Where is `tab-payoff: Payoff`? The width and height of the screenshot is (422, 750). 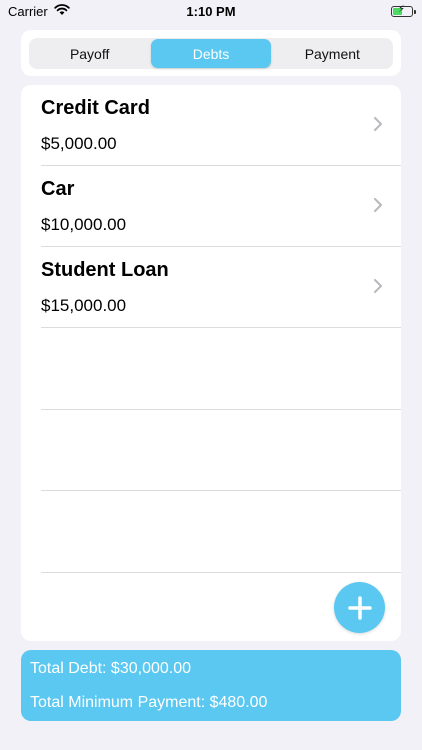
tab-payoff: Payoff is located at coordinates (89, 53).